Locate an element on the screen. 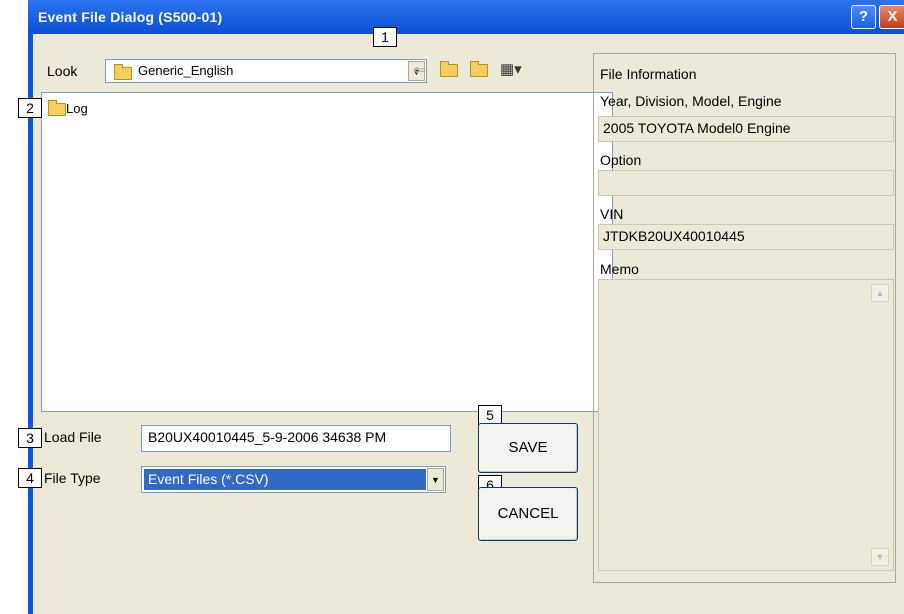 Image resolution: width=904 pixels, height=614 pixels. ydme-label: Year, Division, Model, Engine is located at coordinates (691, 101).